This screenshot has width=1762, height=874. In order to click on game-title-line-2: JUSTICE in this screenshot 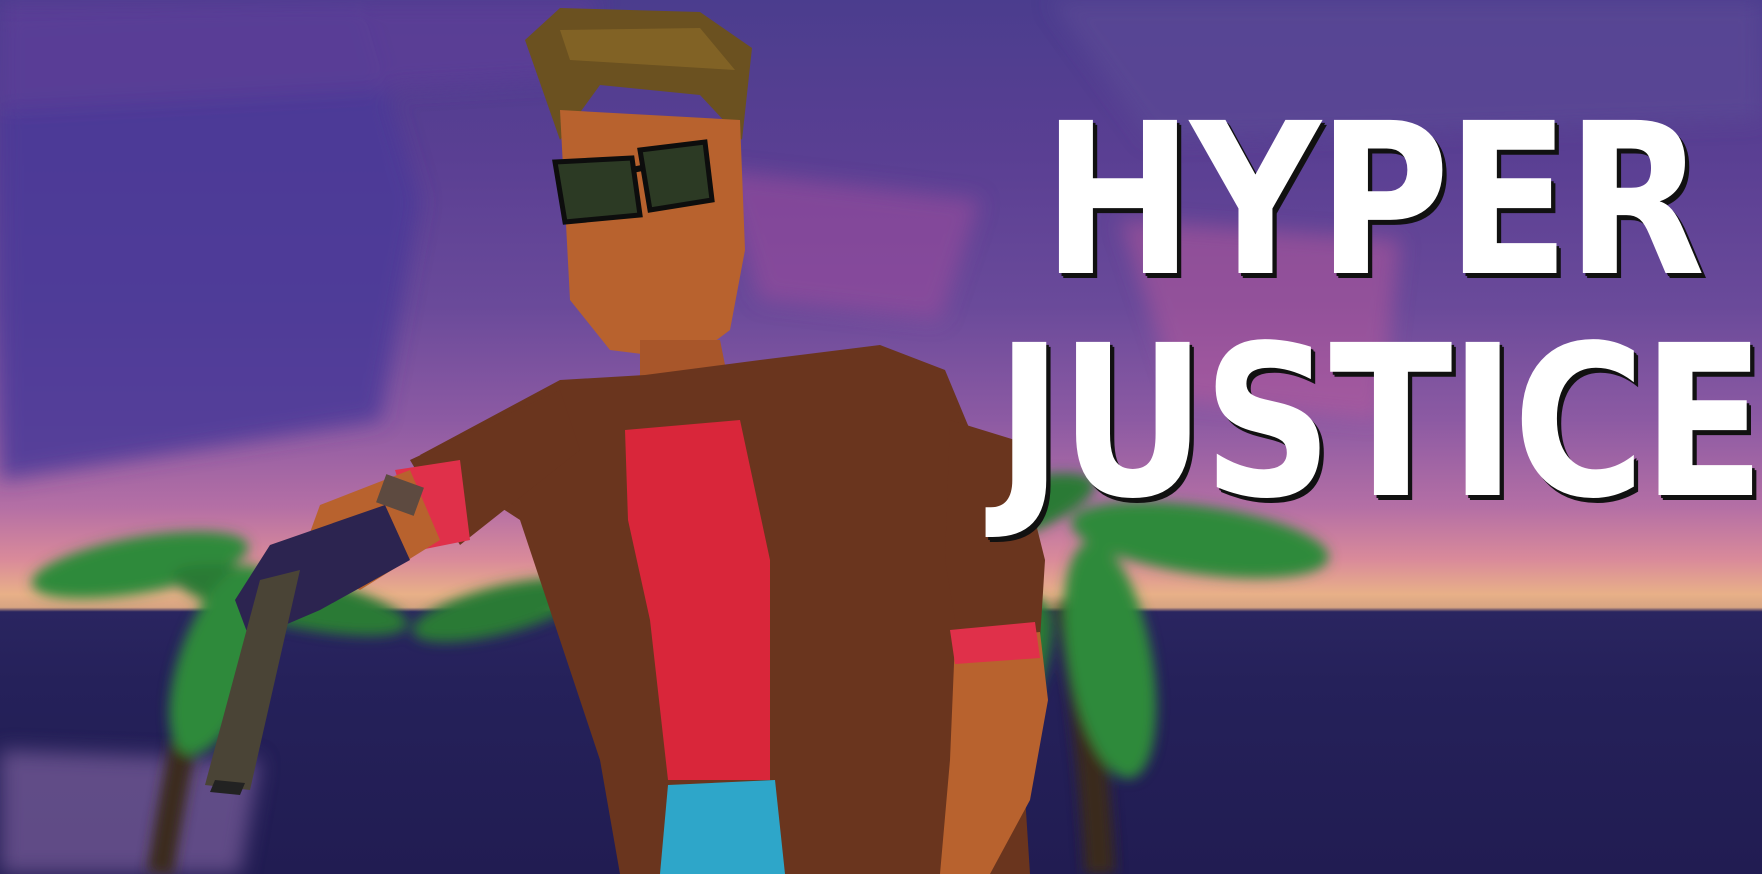, I will do `click(1378, 422)`.